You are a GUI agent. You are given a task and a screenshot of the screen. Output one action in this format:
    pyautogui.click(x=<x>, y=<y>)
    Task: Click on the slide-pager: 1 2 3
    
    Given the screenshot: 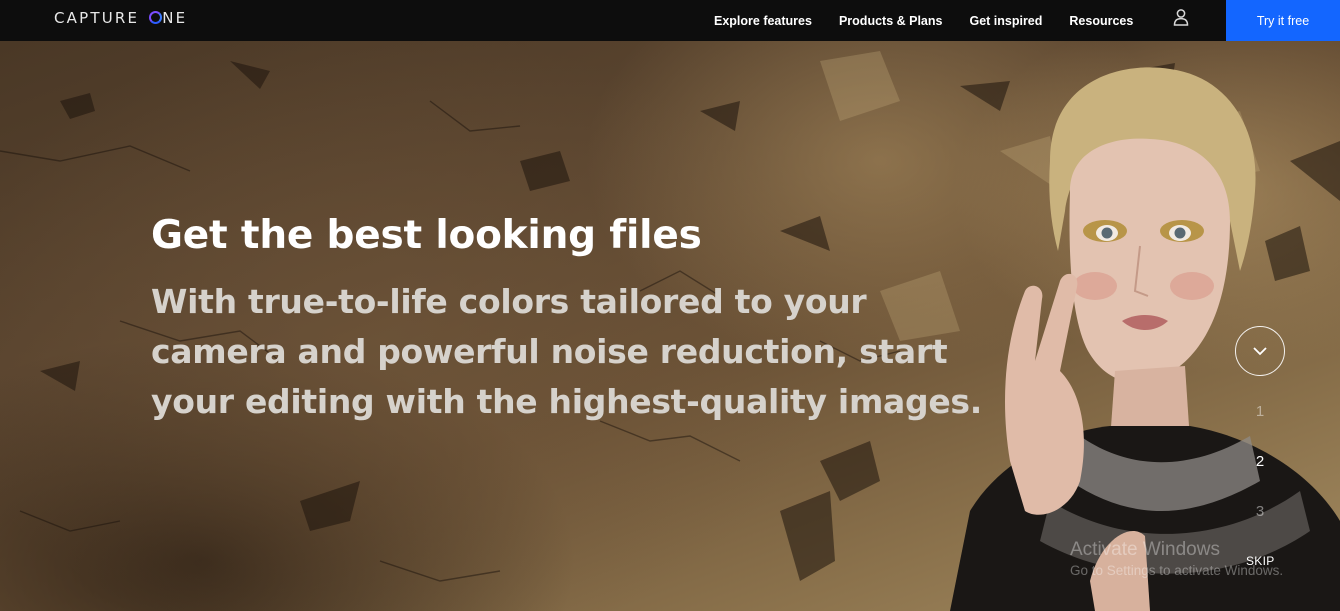 What is the action you would take?
    pyautogui.click(x=1260, y=476)
    